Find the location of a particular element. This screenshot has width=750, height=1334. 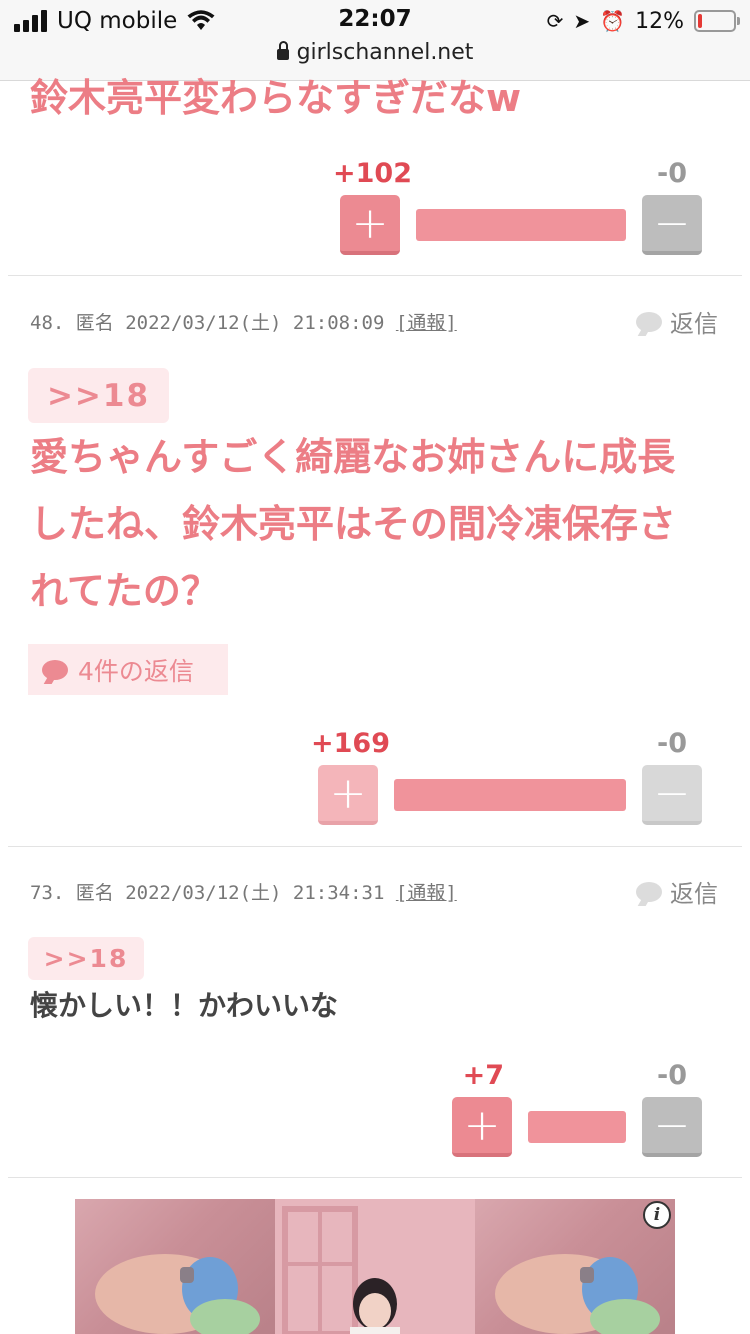

plus-count: +7 is located at coordinates (483, 1075).